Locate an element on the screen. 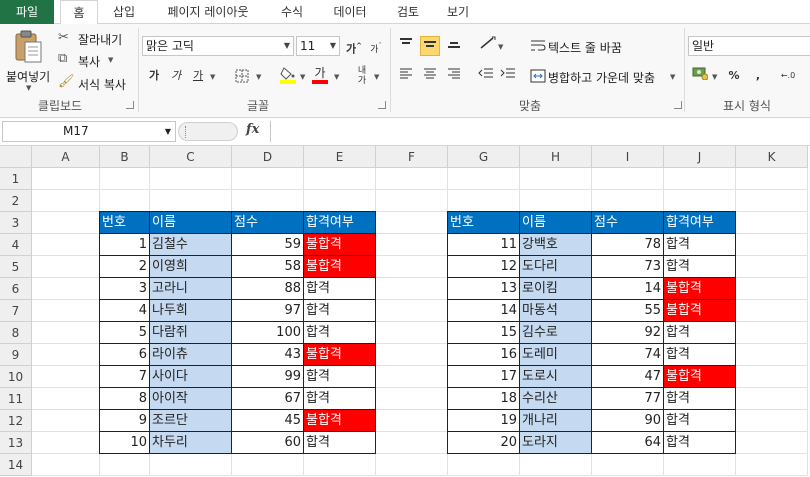 This screenshot has height=477, width=810. table-cell-name: 개나리 is located at coordinates (556, 421).